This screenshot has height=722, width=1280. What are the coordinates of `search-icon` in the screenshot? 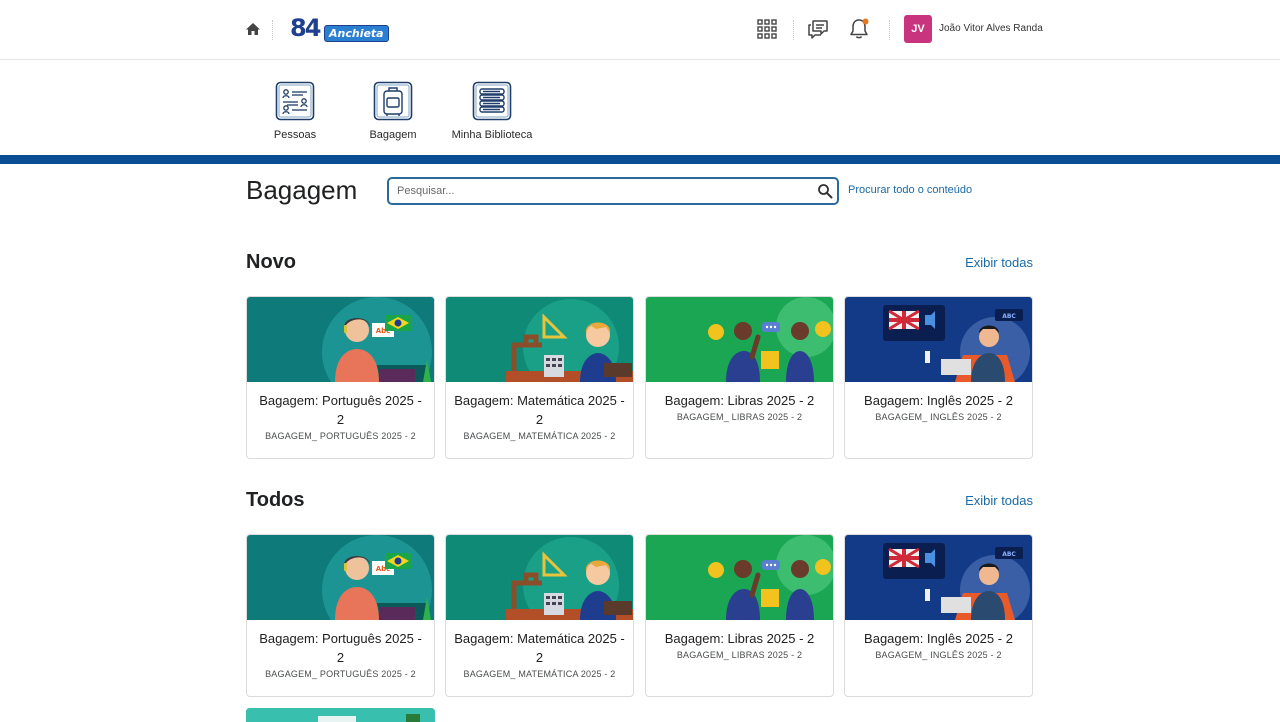 It's located at (825, 191).